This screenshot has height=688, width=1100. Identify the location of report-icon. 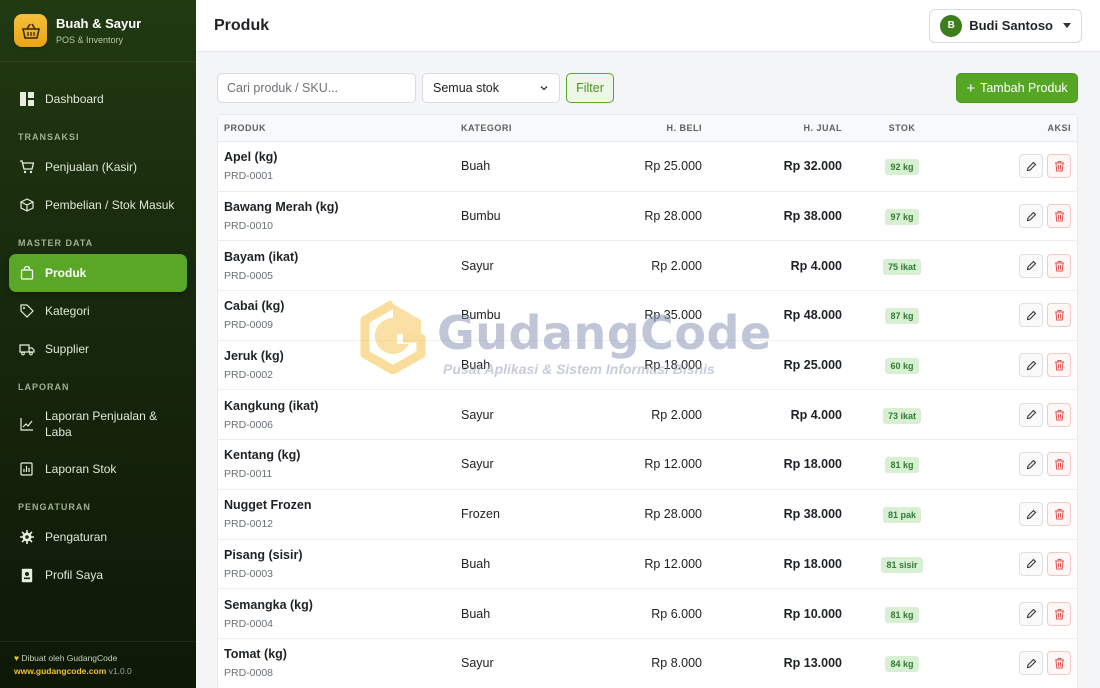
(26, 469).